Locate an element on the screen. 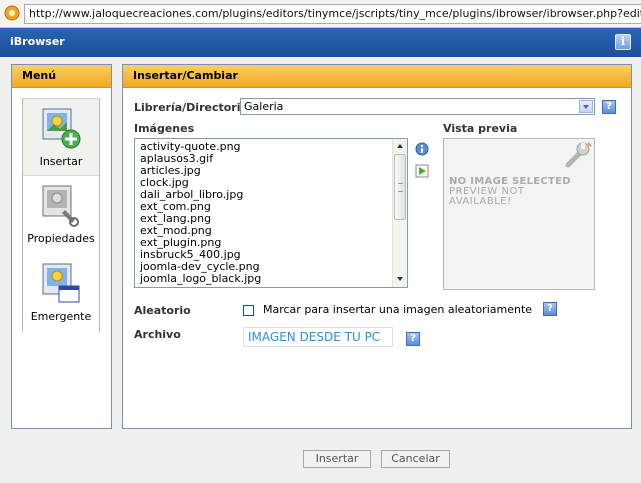 The image size is (641, 483). list-item: joomla_logo_black.jpg is located at coordinates (200, 279).